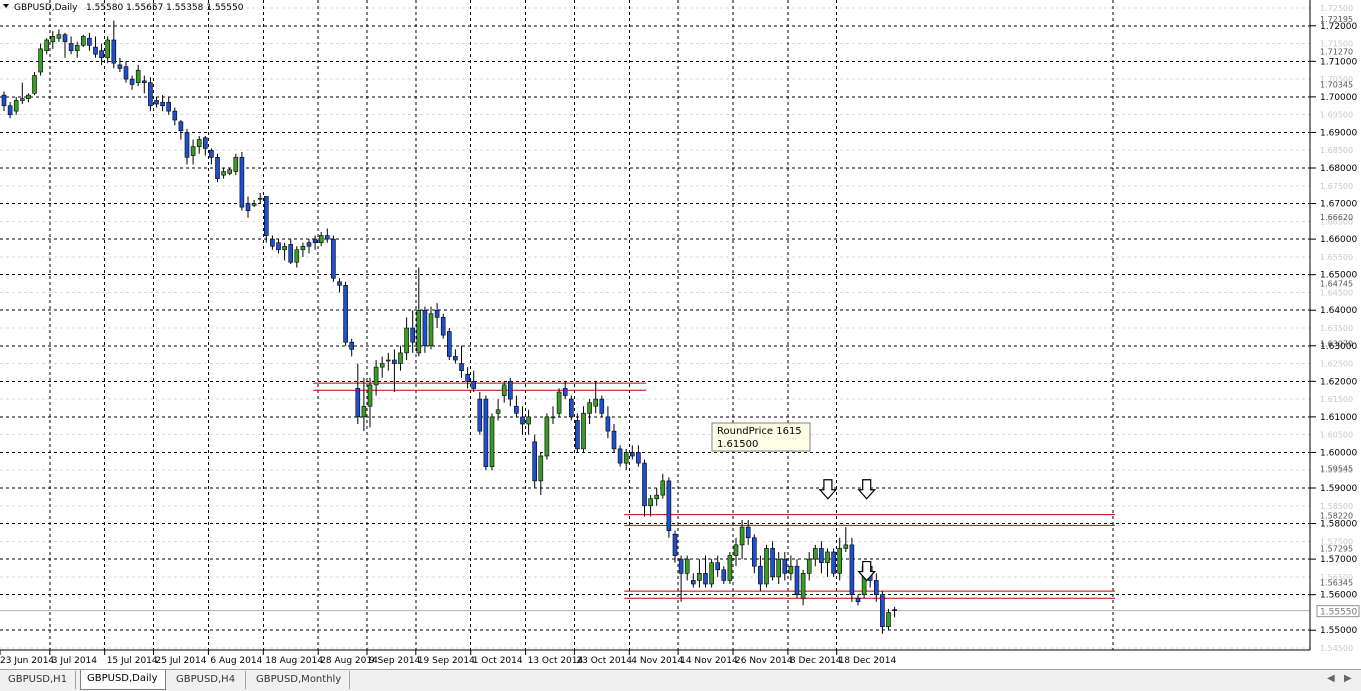  Describe the element at coordinates (1336, 52) in the screenshot. I see `price-marker-label: 1.71270` at that location.